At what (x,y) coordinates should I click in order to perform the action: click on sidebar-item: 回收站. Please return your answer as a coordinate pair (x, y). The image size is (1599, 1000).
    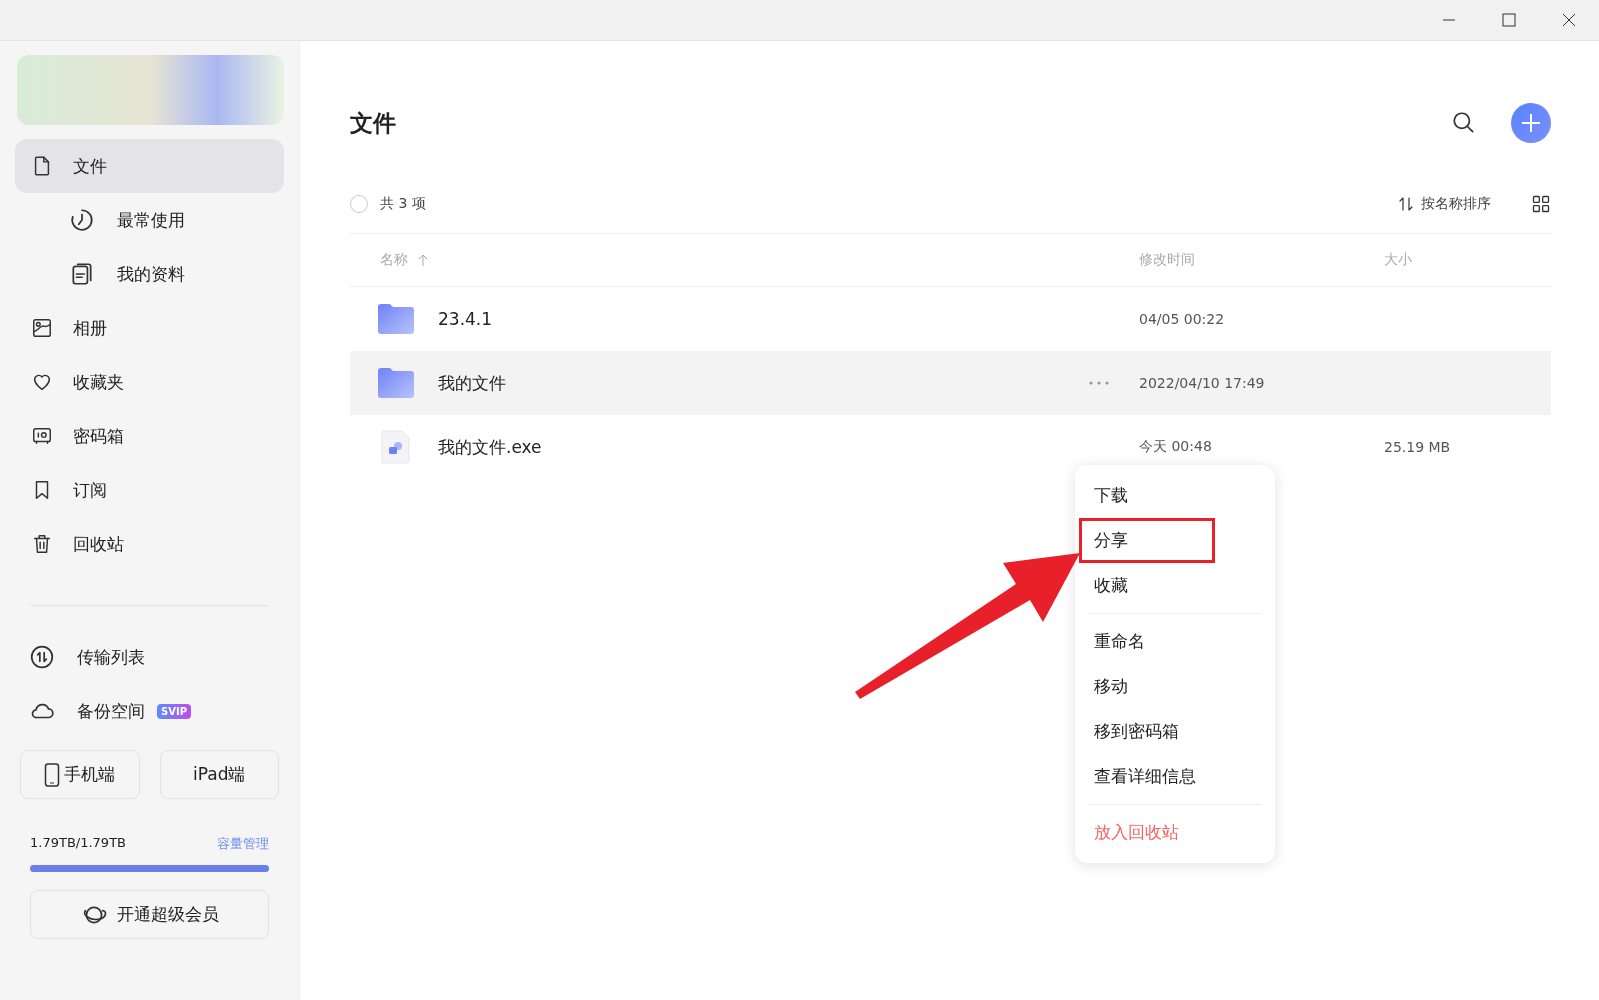
    Looking at the image, I should click on (149, 544).